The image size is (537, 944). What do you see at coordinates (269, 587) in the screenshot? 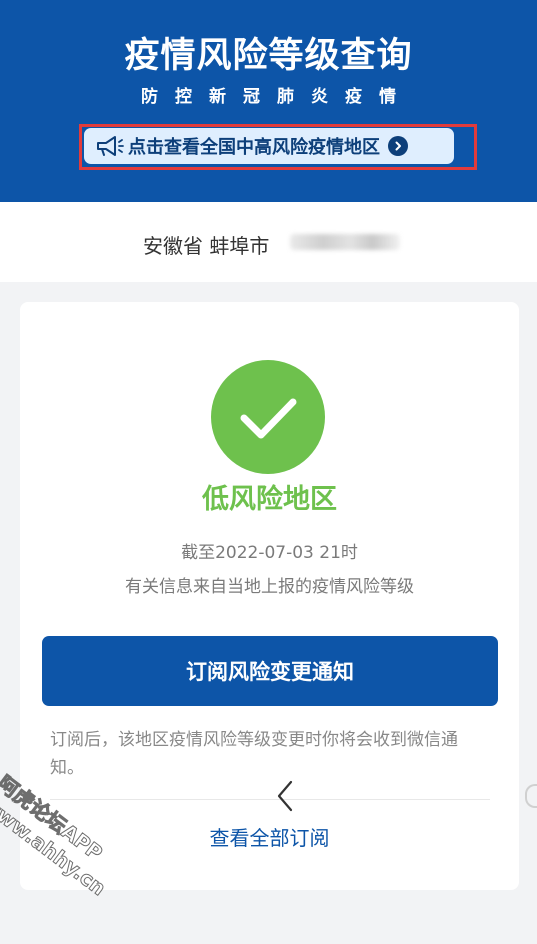
I see `data-source-note: 有关信息来自当地上报的疫情风险等级` at bounding box center [269, 587].